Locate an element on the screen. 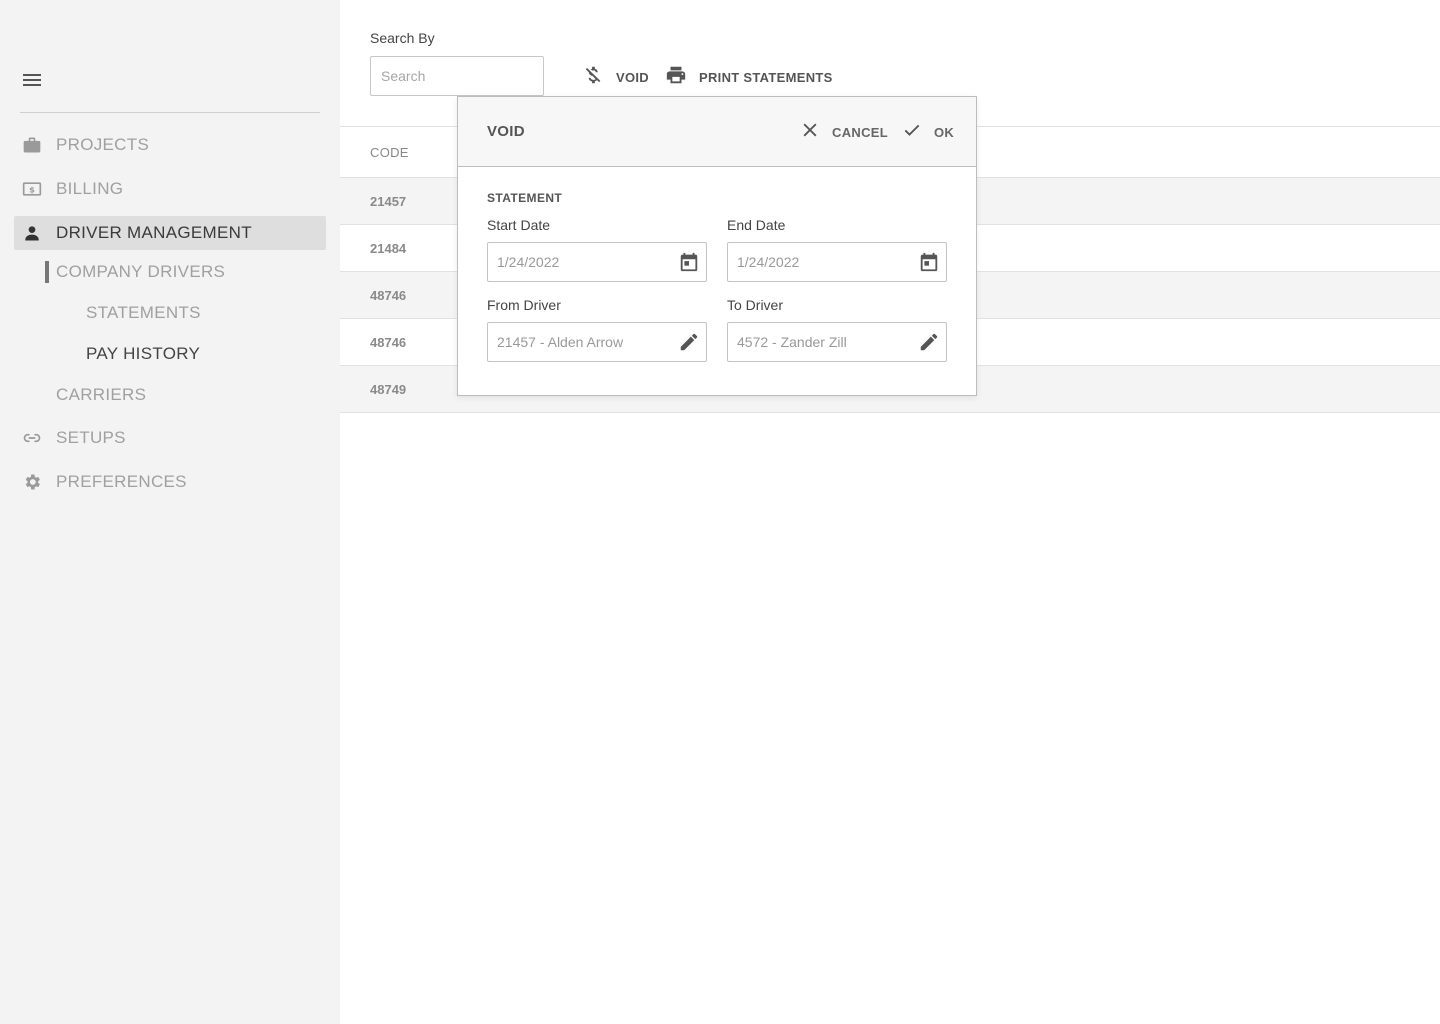 The height and width of the screenshot is (1024, 1440). sidebar-item-label: SETUPS is located at coordinates (91, 437).